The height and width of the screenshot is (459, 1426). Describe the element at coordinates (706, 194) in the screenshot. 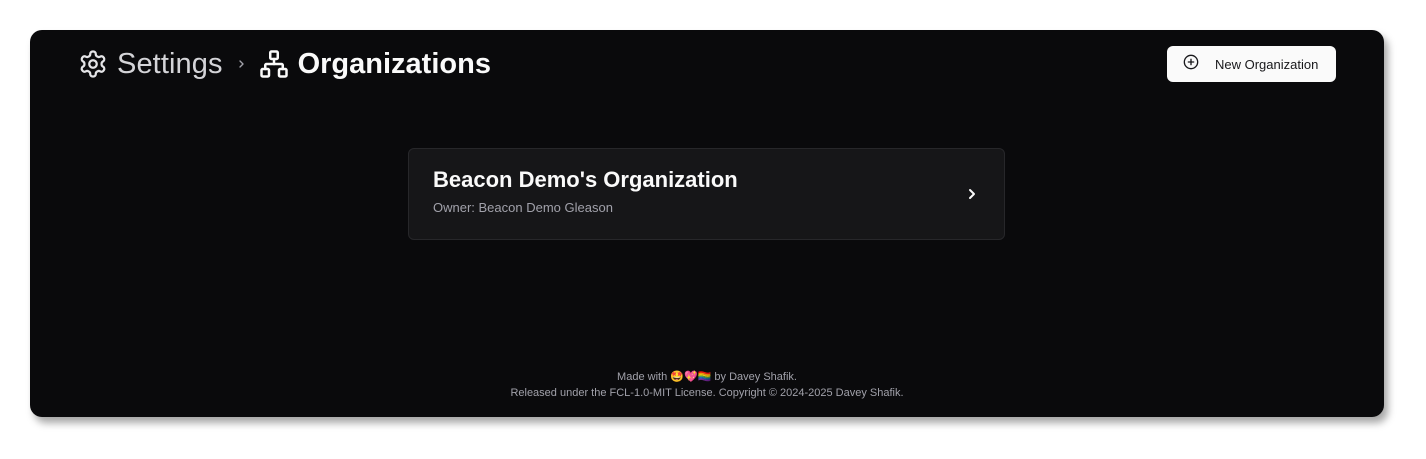

I see `organization-card: Beacon Demo's Organization Owner` at that location.